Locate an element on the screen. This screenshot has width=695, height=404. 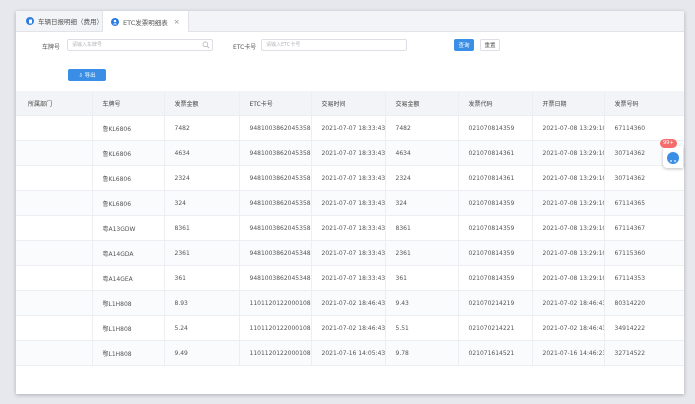
cell-trade-amount: 2361 is located at coordinates (422, 253).